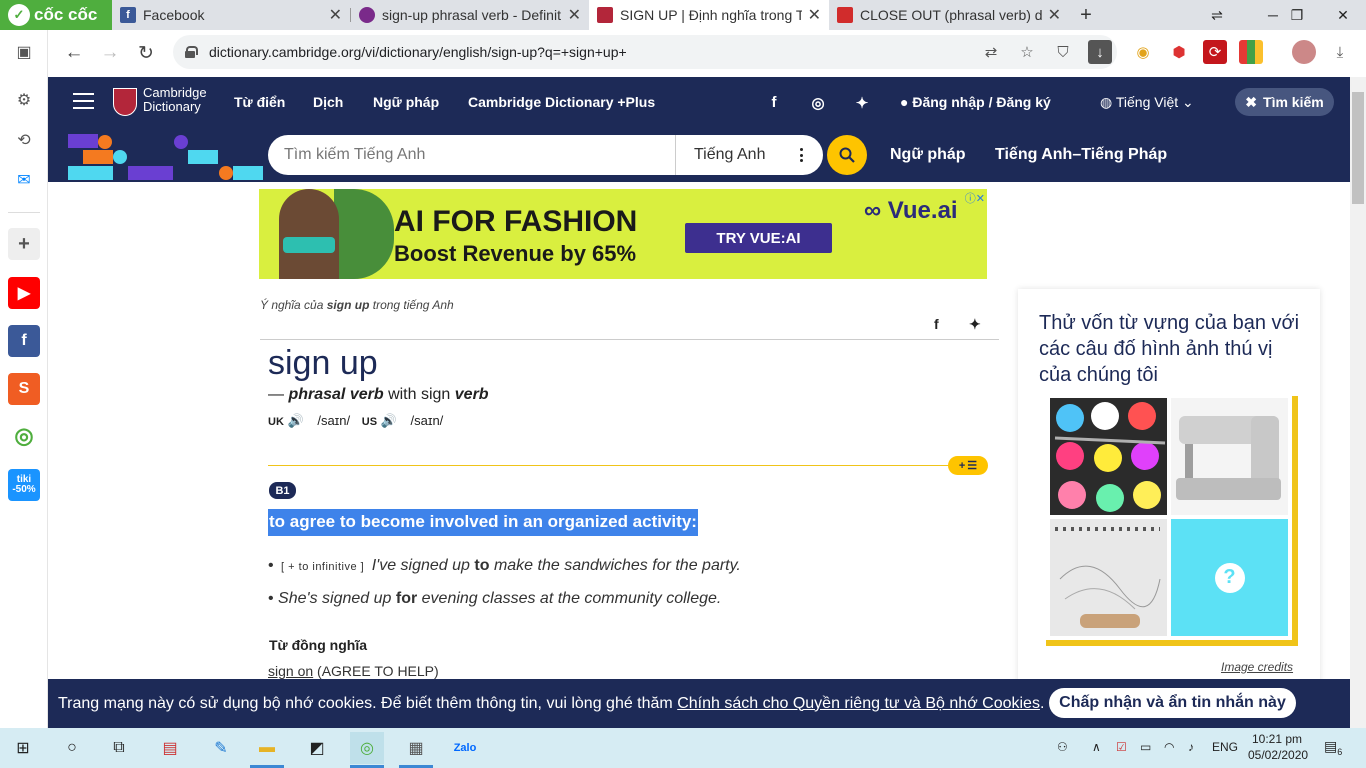  What do you see at coordinates (975, 102) in the screenshot?
I see `login-link: ● Đăng nhập / Đăng ký` at bounding box center [975, 102].